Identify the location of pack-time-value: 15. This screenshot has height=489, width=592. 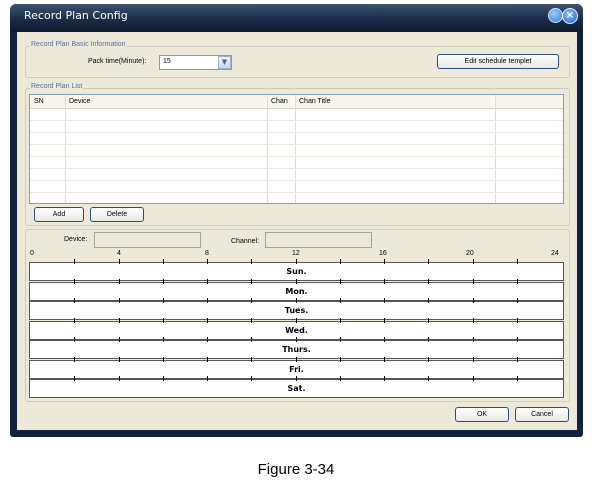
(167, 61).